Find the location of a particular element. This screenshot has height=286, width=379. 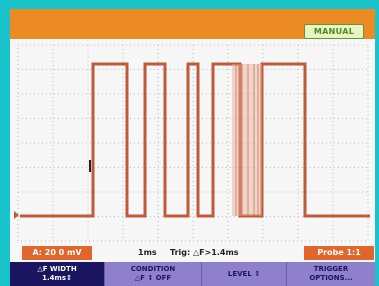

softkey-condition: CONDITION △F ↕ OFF is located at coordinates (153, 274).